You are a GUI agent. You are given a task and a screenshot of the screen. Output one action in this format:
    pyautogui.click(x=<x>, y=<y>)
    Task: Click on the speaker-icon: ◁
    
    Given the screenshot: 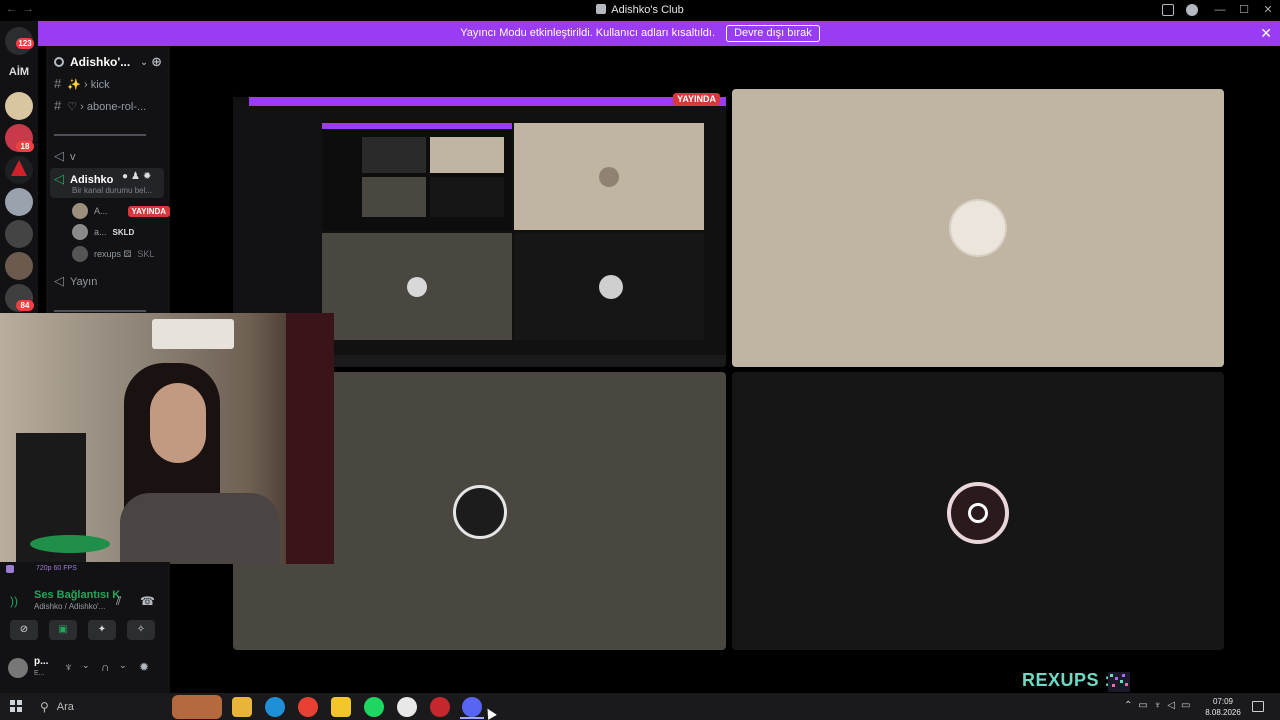 What is the action you would take?
    pyautogui.click(x=59, y=178)
    